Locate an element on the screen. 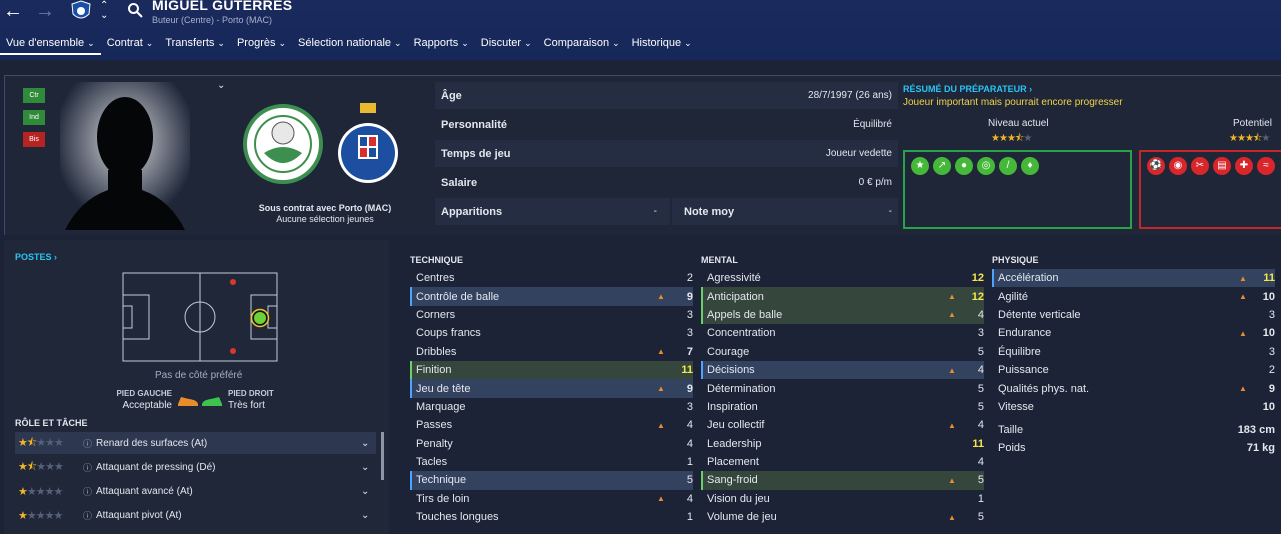  height-value: 183 cm is located at coordinates (1256, 430).